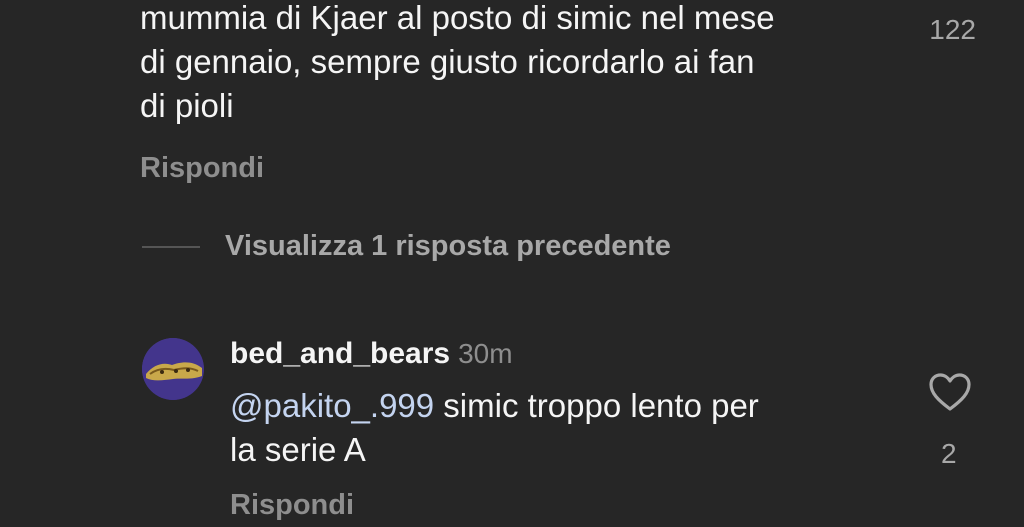 Image resolution: width=1024 pixels, height=527 pixels. What do you see at coordinates (596, 405) in the screenshot?
I see `reply-text-line: simic troppo lento per` at bounding box center [596, 405].